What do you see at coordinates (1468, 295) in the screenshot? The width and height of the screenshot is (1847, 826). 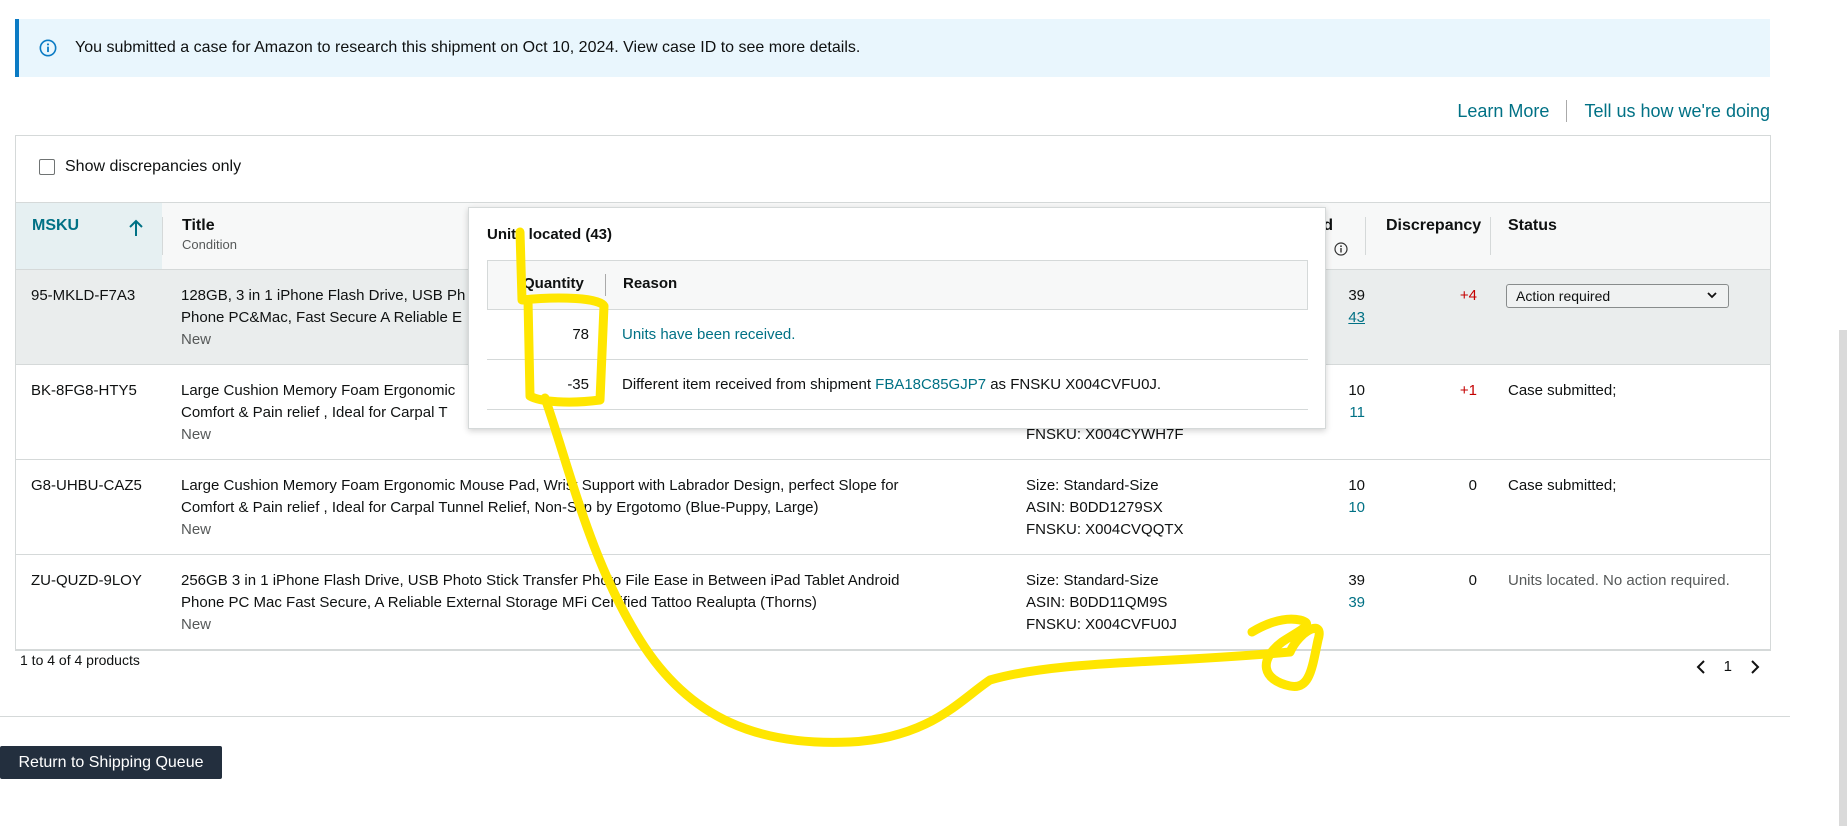 I see `discrepancy-value: +4` at bounding box center [1468, 295].